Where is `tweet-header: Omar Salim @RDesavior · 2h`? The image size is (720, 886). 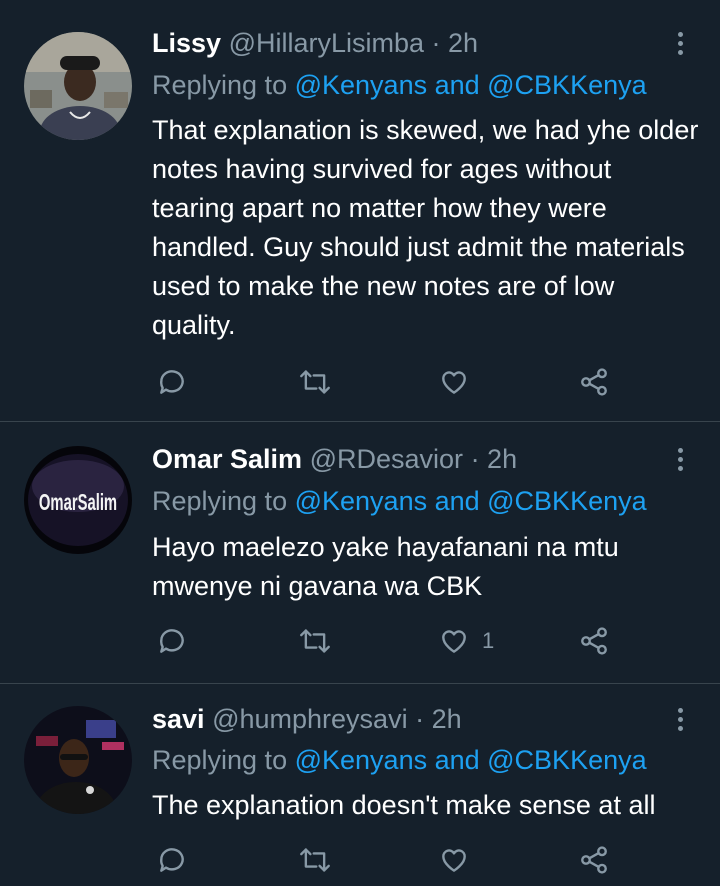 tweet-header: Omar Salim @RDesavior · 2h is located at coordinates (334, 459).